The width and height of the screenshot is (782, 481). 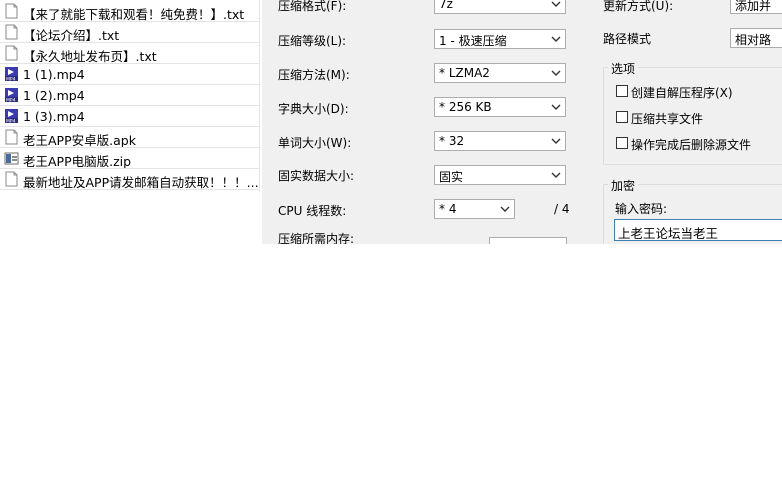 What do you see at coordinates (446, 5) in the screenshot?
I see `format-value: 7z` at bounding box center [446, 5].